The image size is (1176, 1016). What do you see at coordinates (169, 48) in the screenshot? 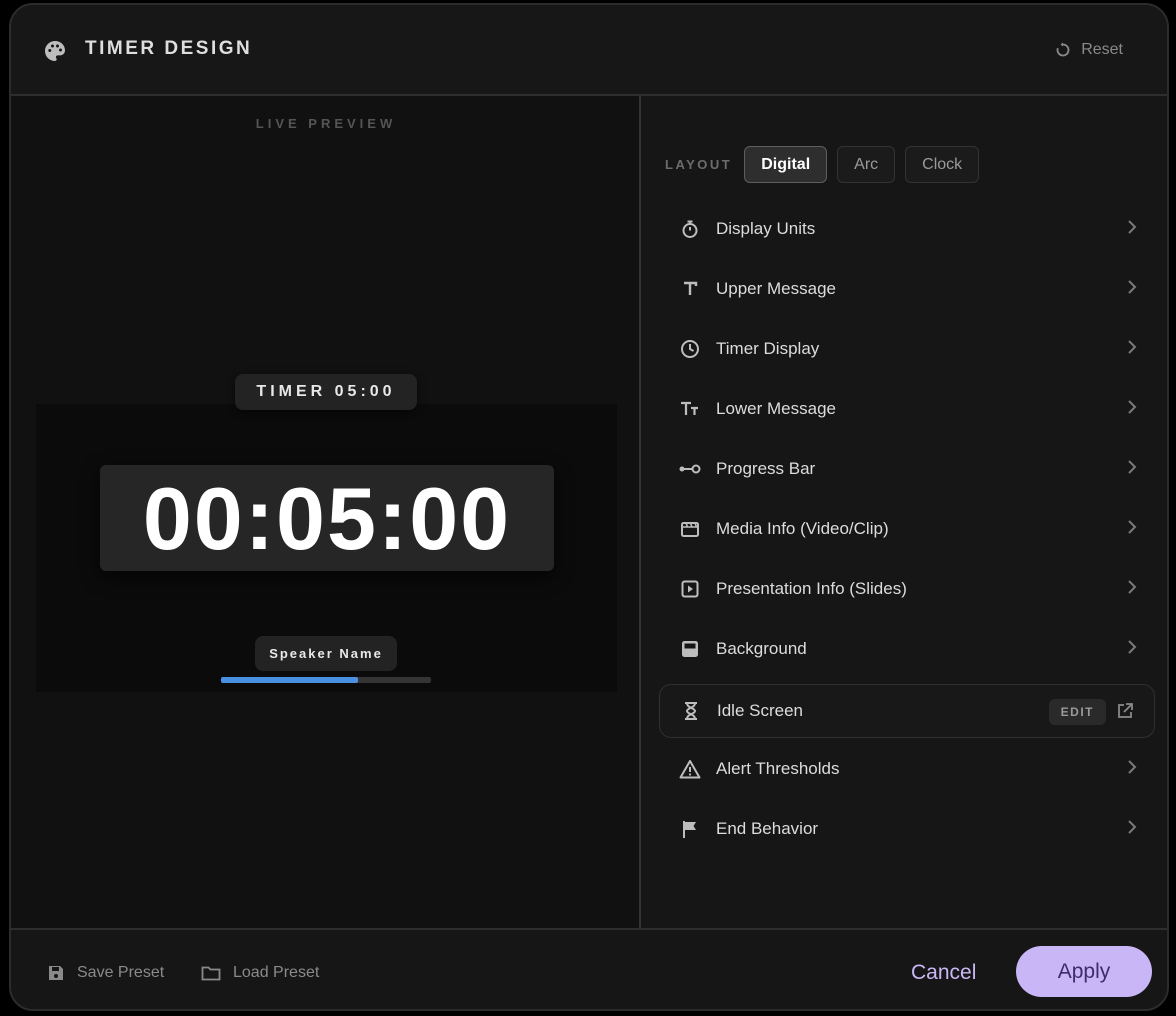
I see `dialog-title: TIMER DESIGN` at bounding box center [169, 48].